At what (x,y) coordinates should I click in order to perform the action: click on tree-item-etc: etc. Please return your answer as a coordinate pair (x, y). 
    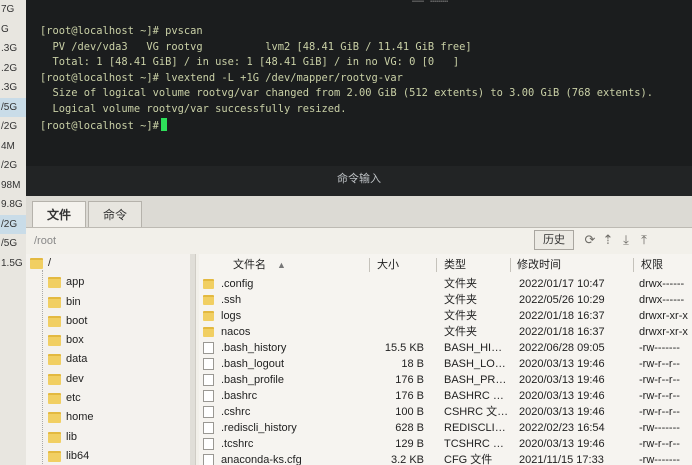
    Looking at the image, I should click on (110, 398).